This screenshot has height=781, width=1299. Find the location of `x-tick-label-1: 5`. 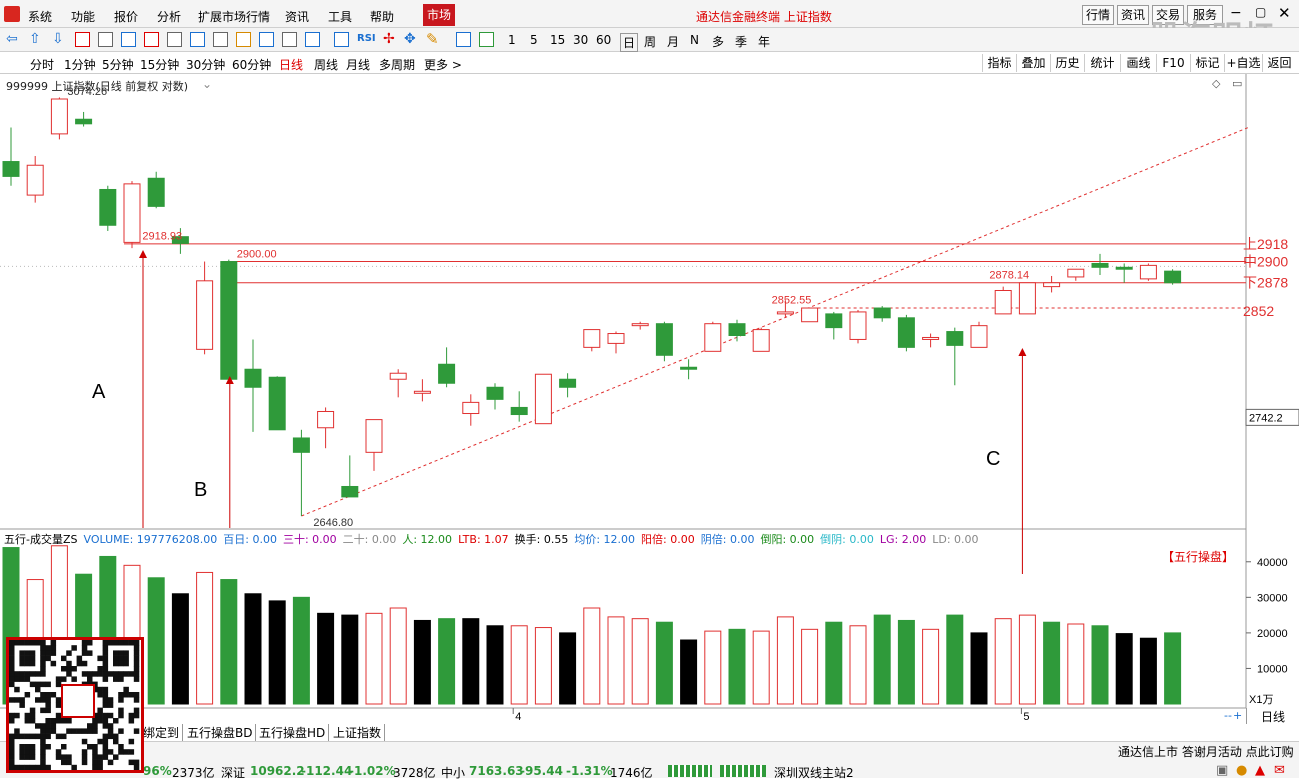

x-tick-label-1: 5 is located at coordinates (1026, 717).